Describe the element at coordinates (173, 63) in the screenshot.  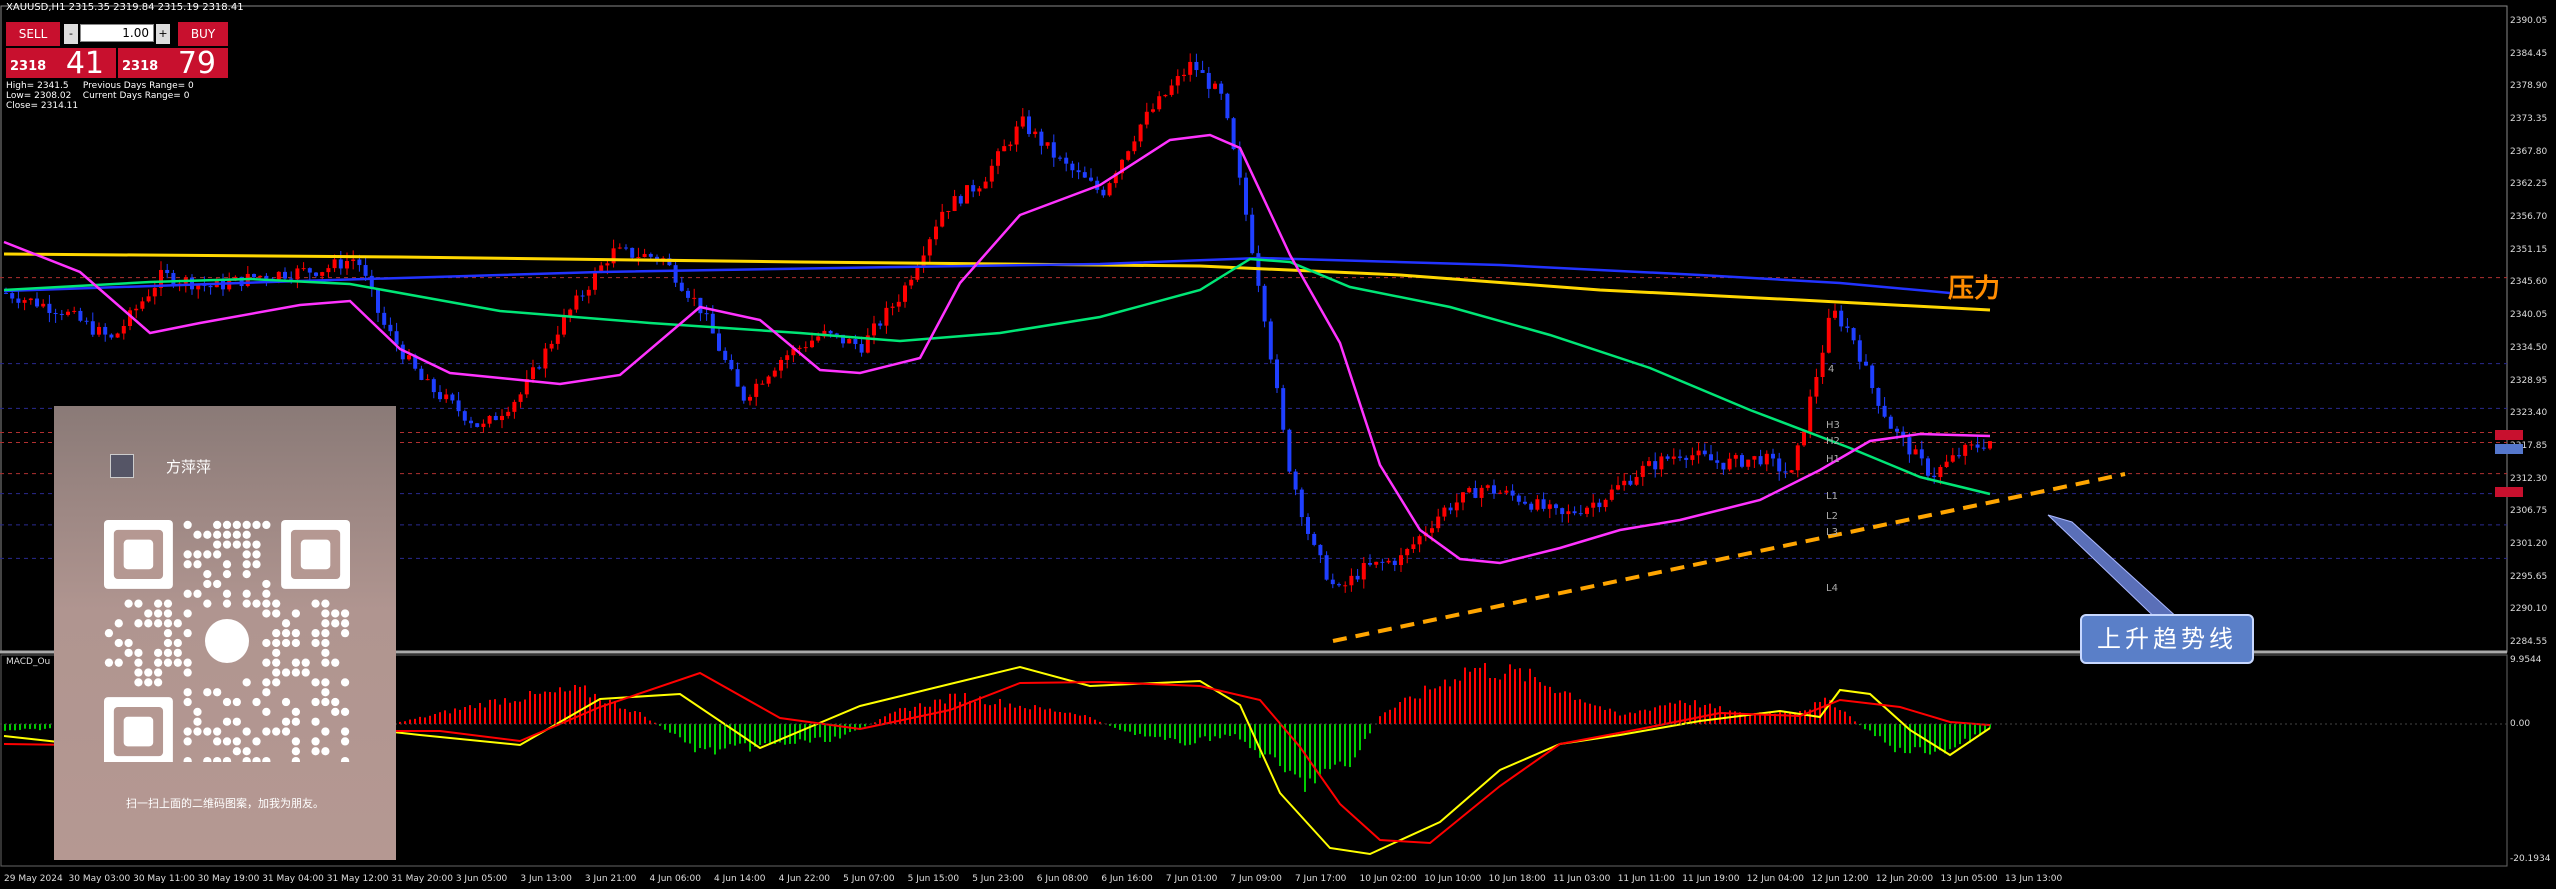
I see `buy-price: 2318 79` at that location.